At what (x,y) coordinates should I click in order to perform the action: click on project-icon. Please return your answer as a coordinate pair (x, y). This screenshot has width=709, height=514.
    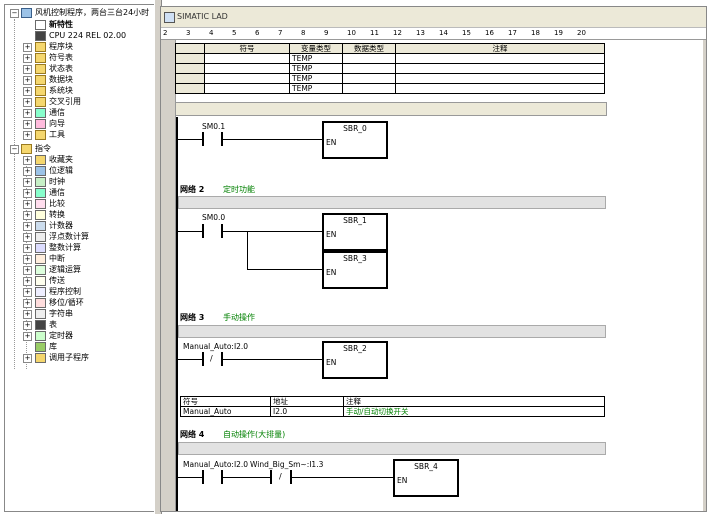
    Looking at the image, I should click on (26, 13).